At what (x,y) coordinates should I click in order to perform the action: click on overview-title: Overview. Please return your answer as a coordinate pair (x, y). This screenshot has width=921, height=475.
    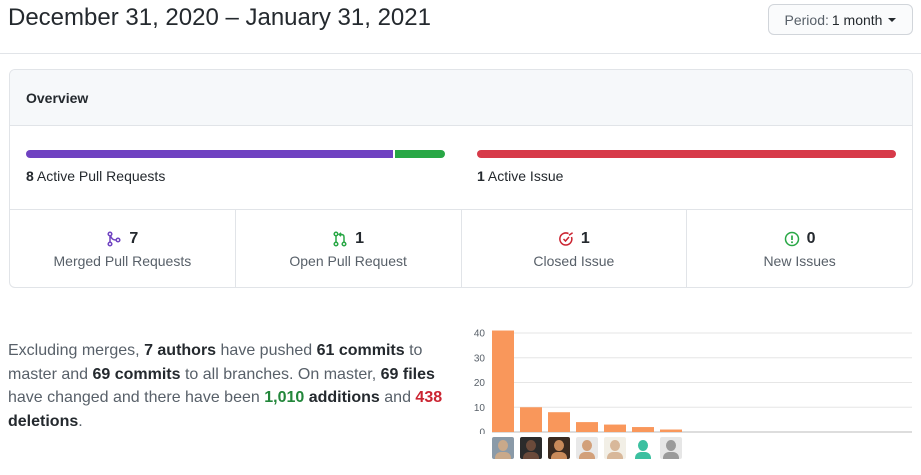
    Looking at the image, I should click on (461, 98).